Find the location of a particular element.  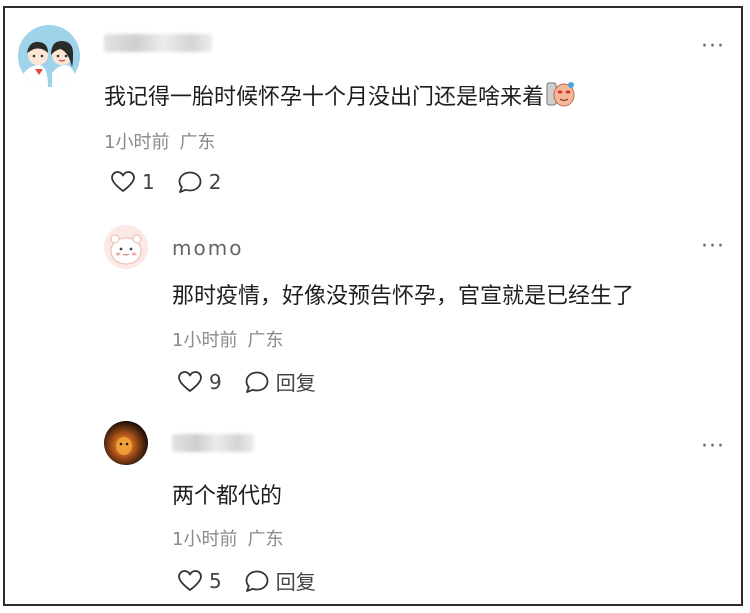

couple-avatar-icon is located at coordinates (49, 56).